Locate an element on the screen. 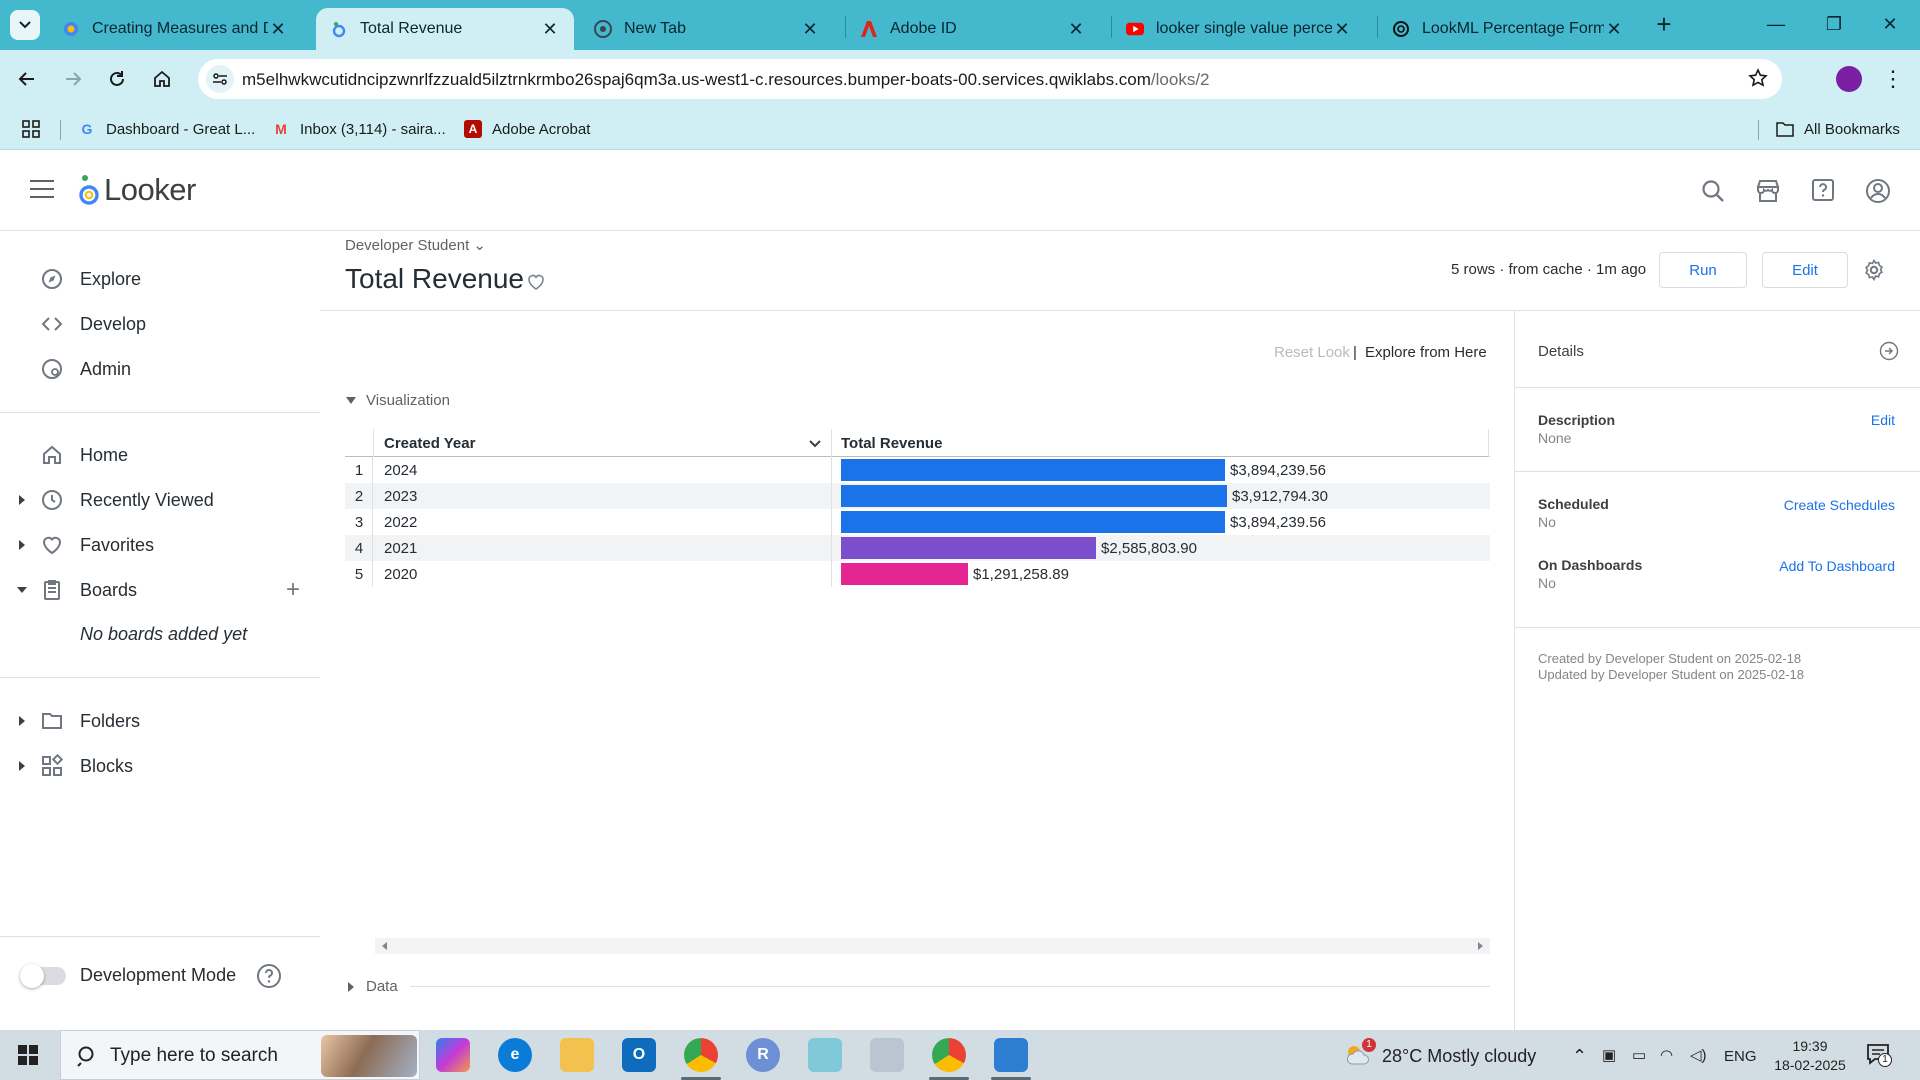 This screenshot has height=1080, width=1920. development-mode-toggle is located at coordinates (43, 976).